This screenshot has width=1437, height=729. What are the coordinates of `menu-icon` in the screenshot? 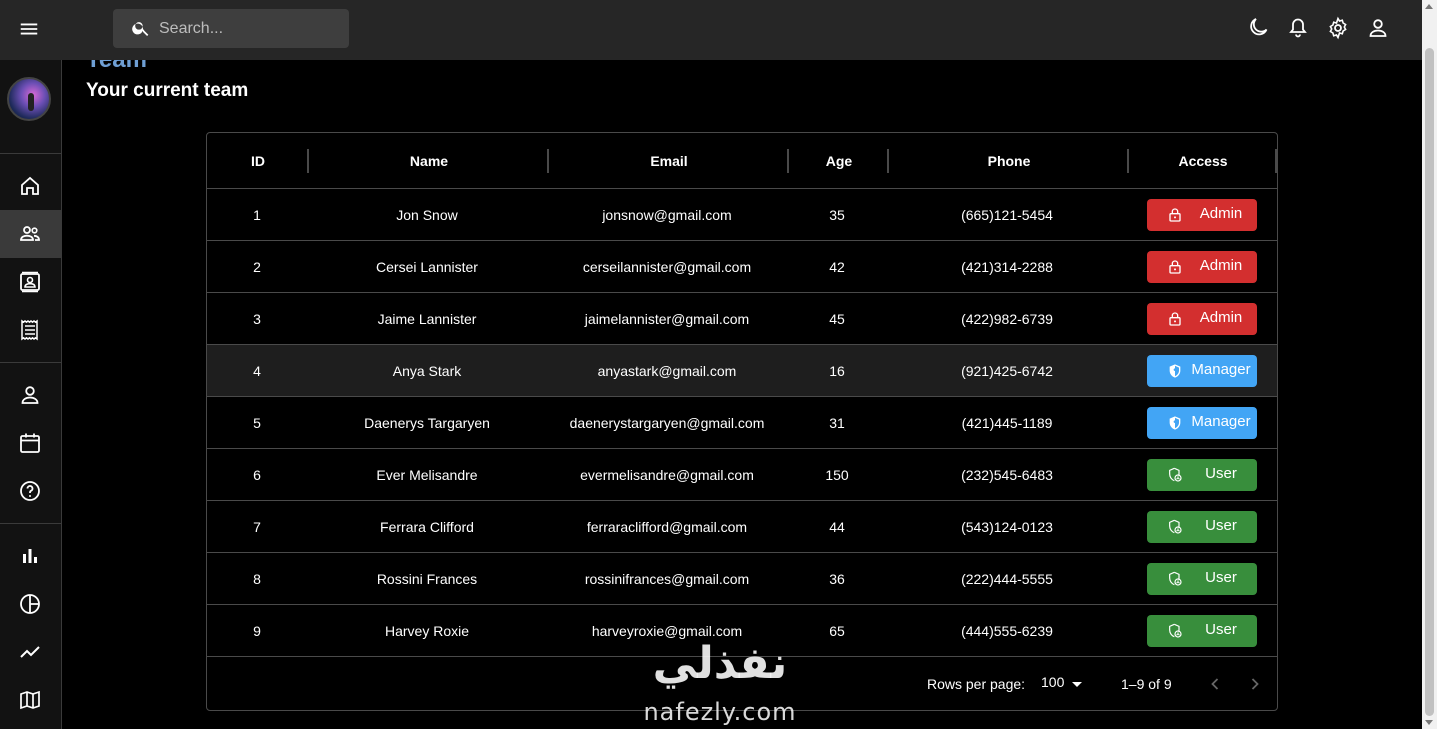 It's located at (29, 29).